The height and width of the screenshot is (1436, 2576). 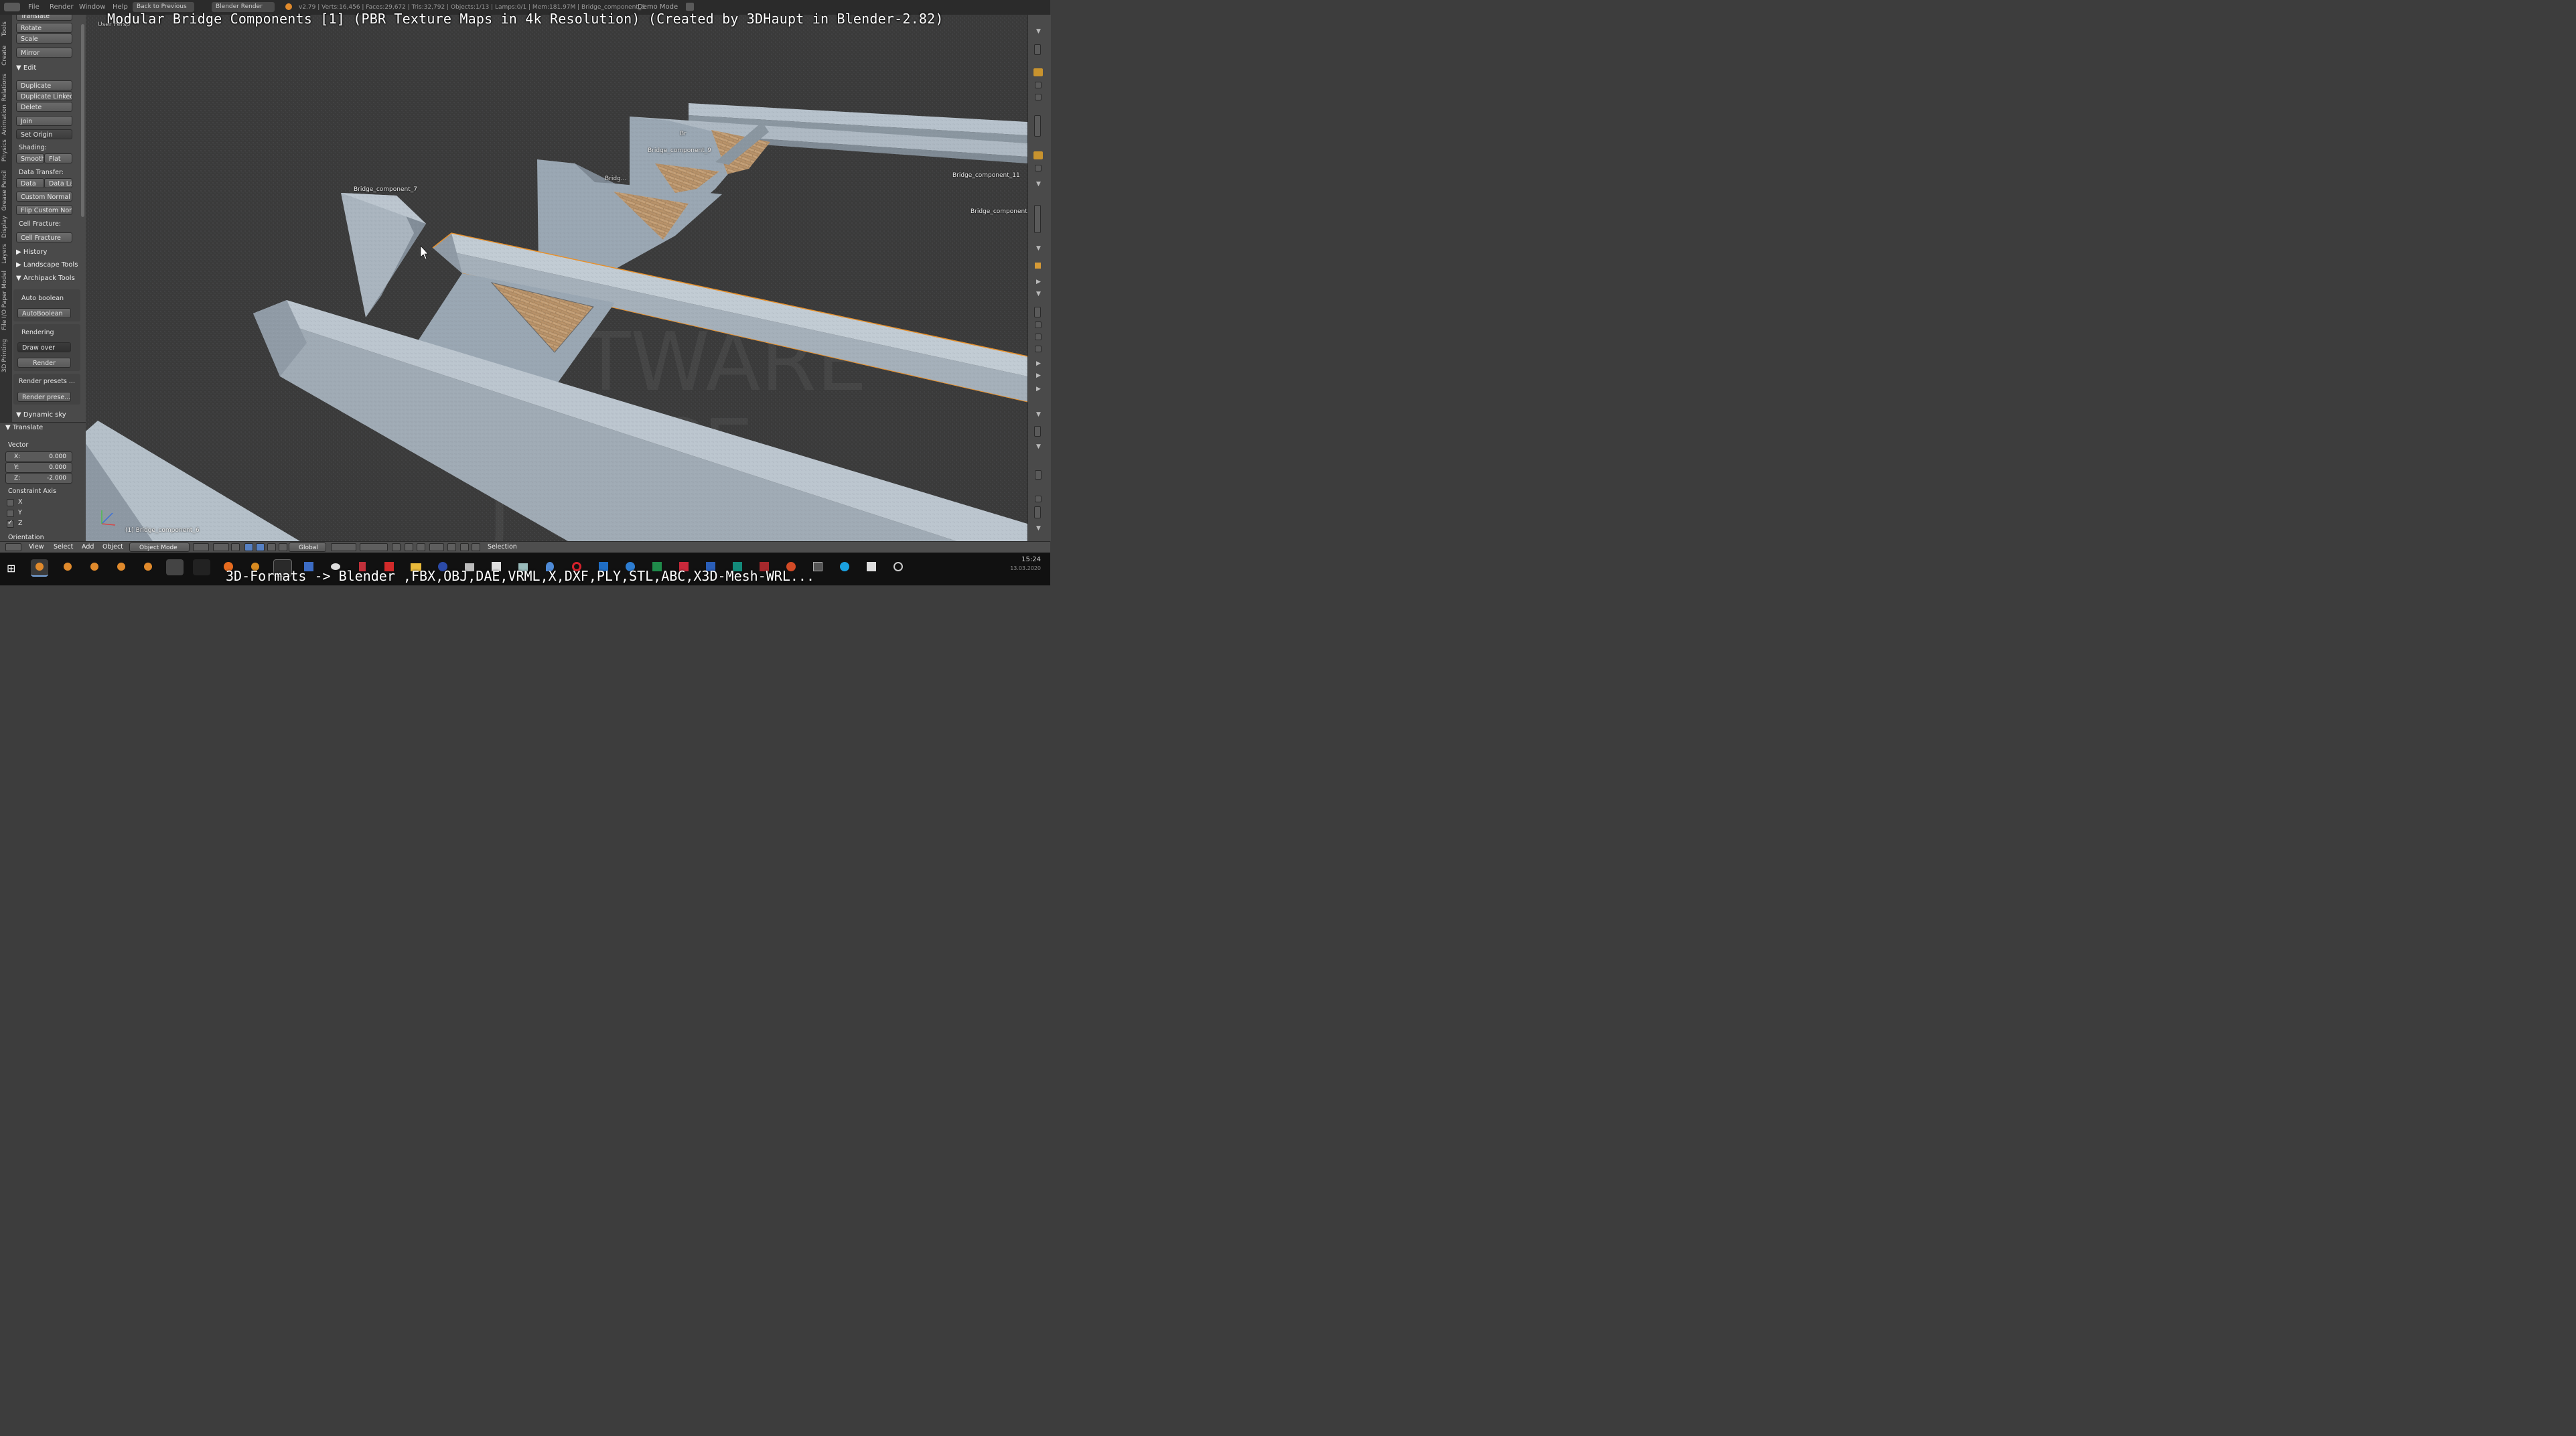 What do you see at coordinates (30, 183) in the screenshot?
I see `data-button: Data` at bounding box center [30, 183].